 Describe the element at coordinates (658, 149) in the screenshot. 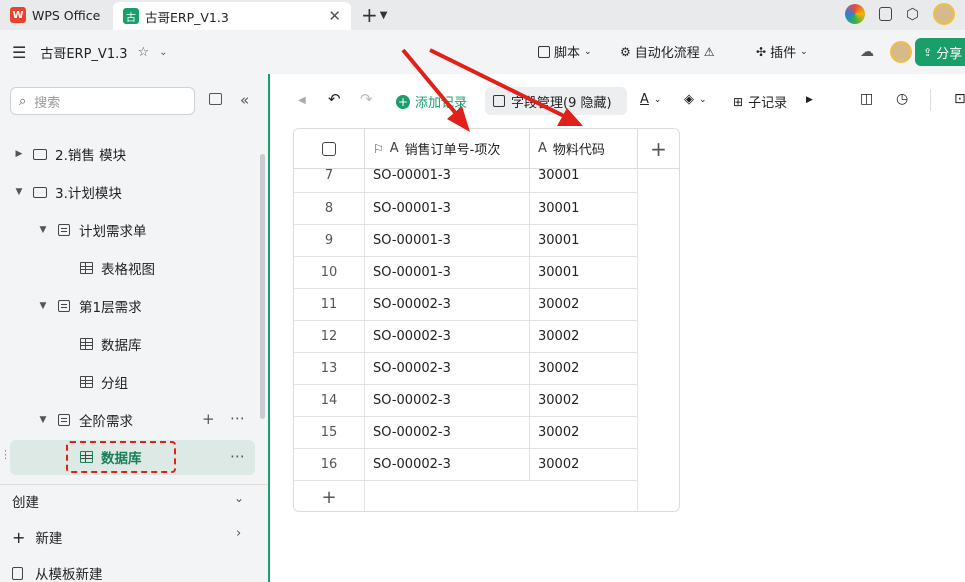

I see `add-column-button: +` at that location.